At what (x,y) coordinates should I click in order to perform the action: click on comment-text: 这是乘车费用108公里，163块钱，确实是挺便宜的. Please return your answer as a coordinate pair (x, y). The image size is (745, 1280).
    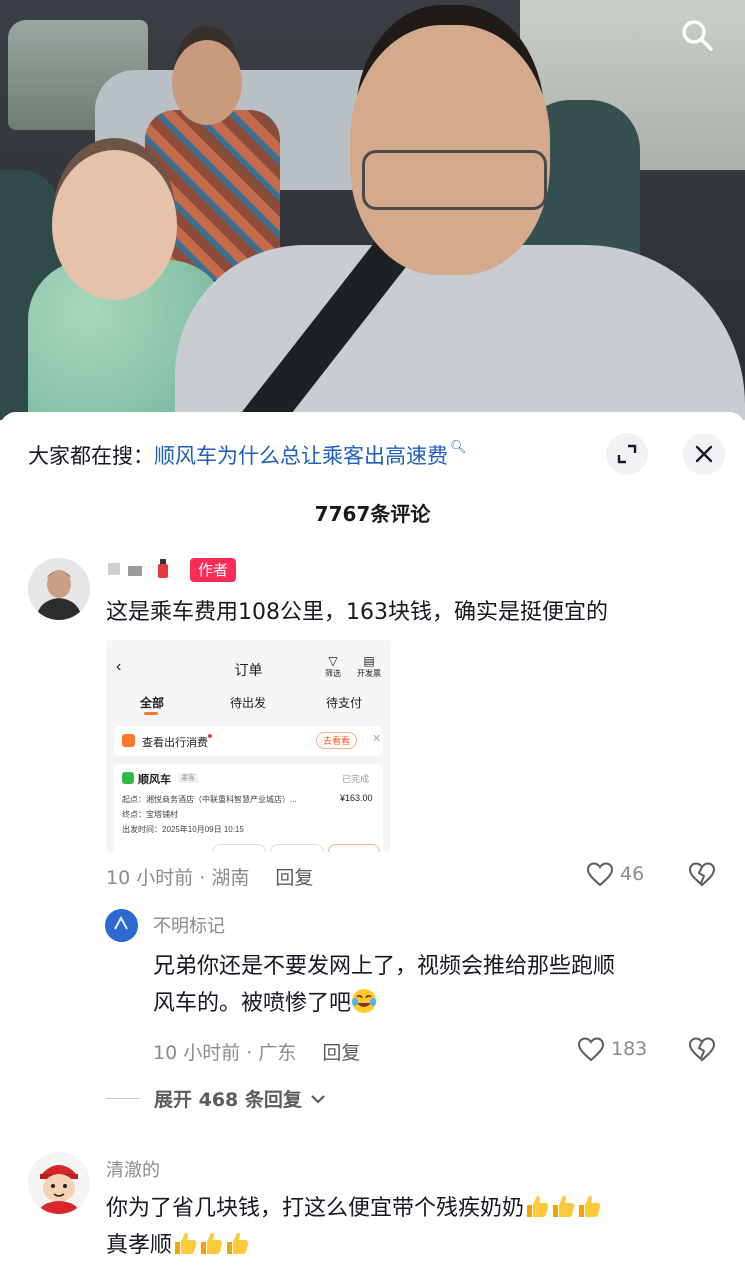
    Looking at the image, I should click on (357, 612).